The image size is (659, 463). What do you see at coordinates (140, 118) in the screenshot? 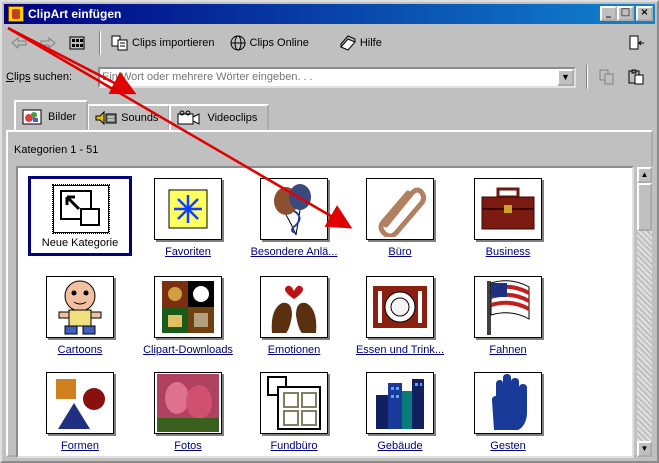
I see `tab-sounds-label: Sounds` at bounding box center [140, 118].